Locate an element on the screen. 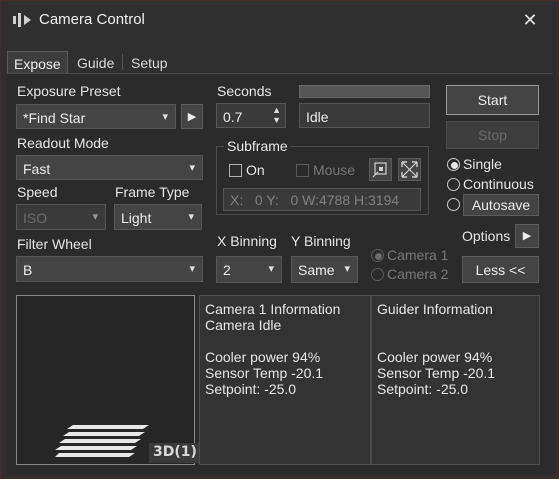 This screenshot has width=559, height=479. seconds-label: Seconds is located at coordinates (244, 91).